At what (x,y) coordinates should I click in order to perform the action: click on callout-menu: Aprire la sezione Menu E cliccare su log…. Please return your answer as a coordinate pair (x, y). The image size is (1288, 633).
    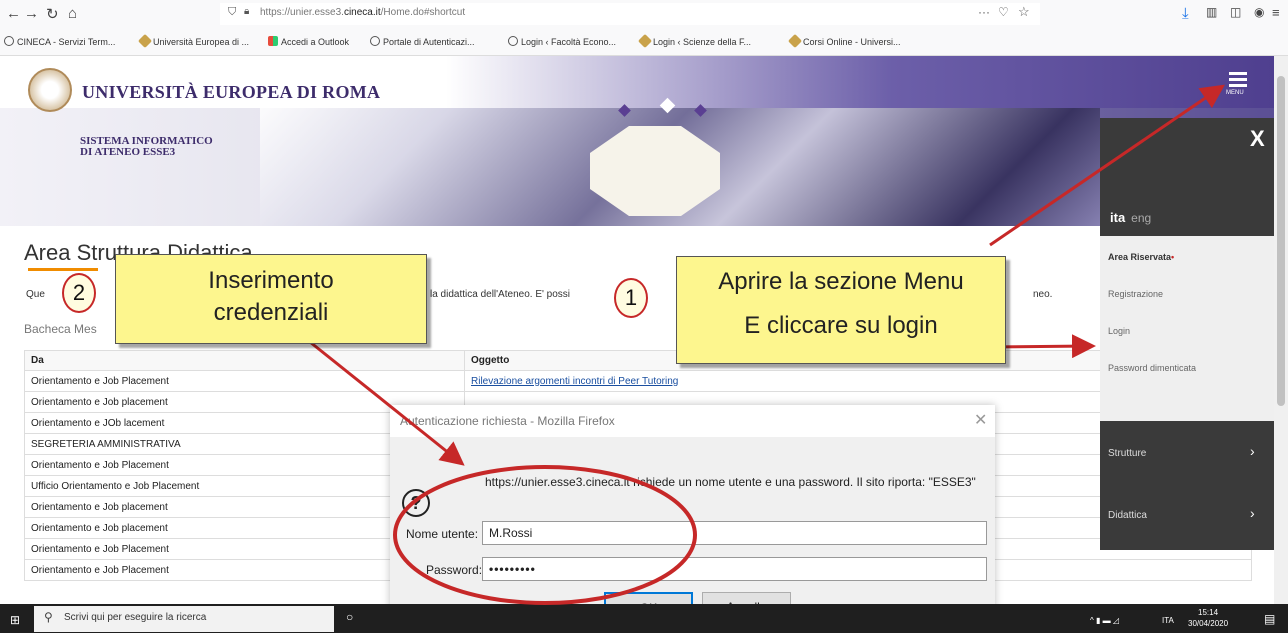
    Looking at the image, I should click on (841, 310).